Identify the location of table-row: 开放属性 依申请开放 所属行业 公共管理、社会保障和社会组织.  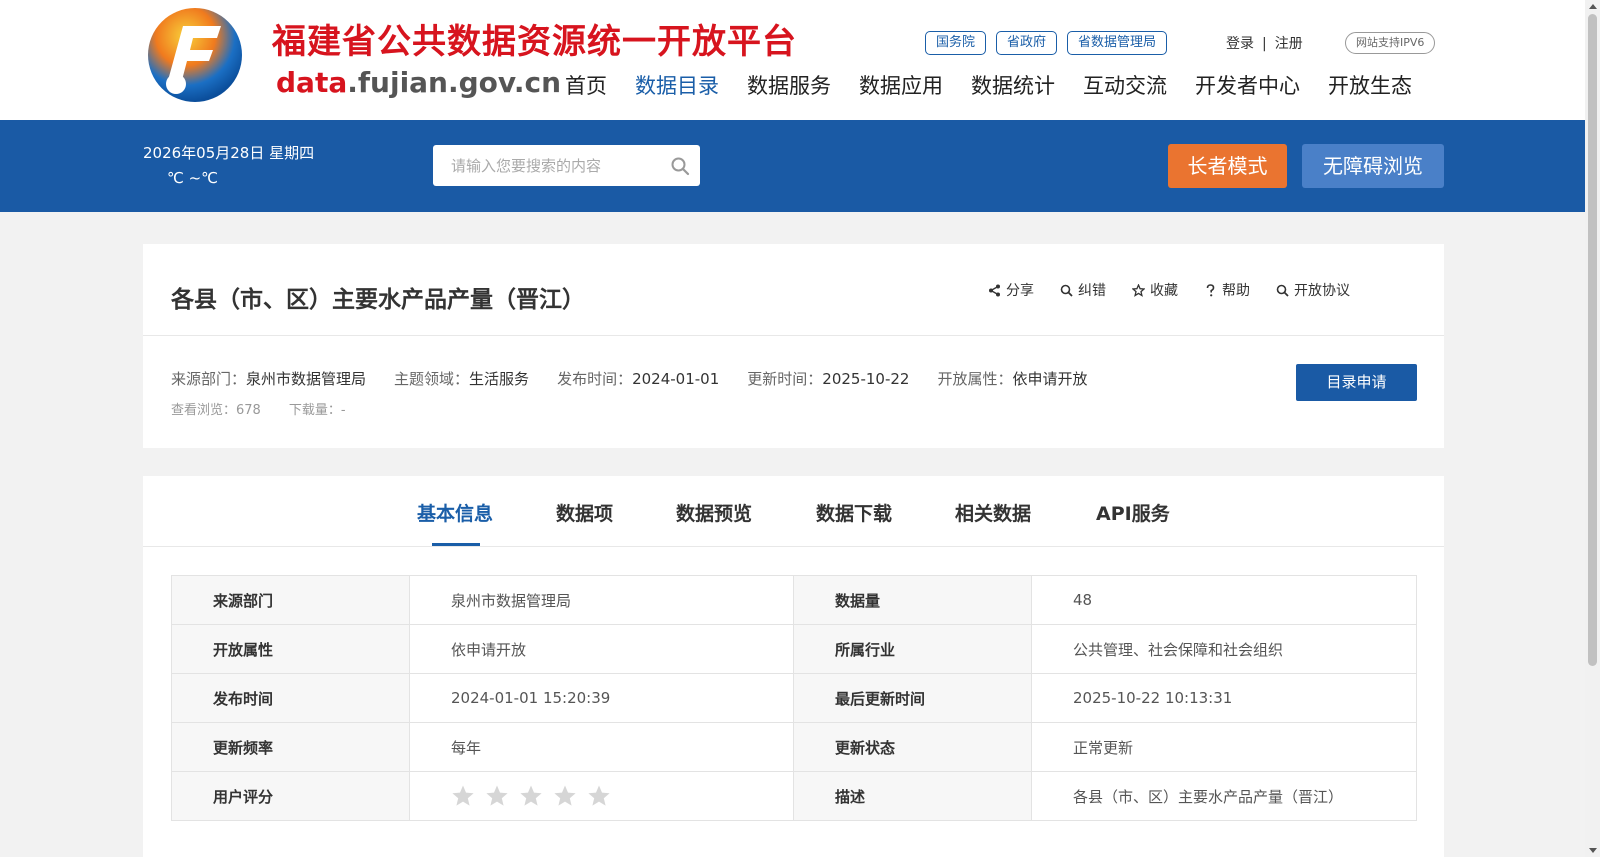
(794, 649).